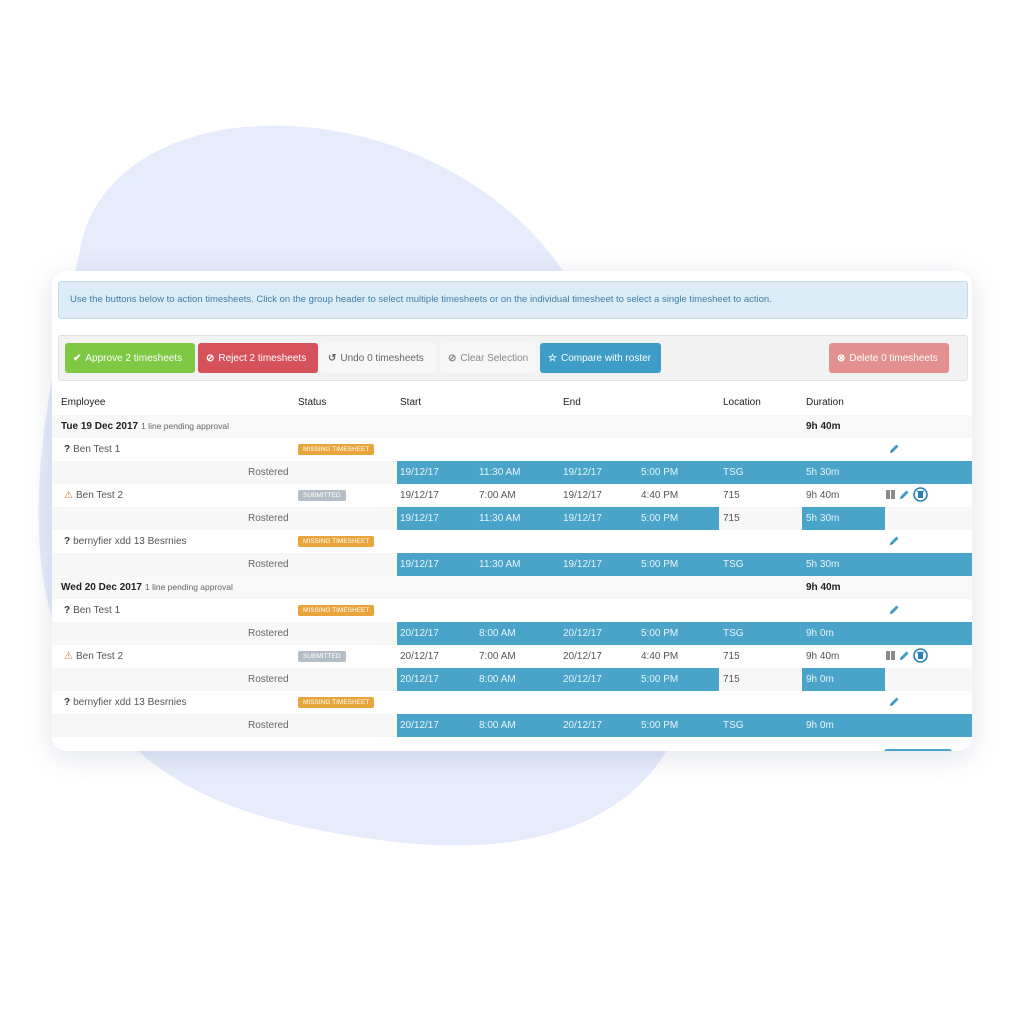 The image size is (1024, 1024). Describe the element at coordinates (312, 402) in the screenshot. I see `header-status: Status` at that location.